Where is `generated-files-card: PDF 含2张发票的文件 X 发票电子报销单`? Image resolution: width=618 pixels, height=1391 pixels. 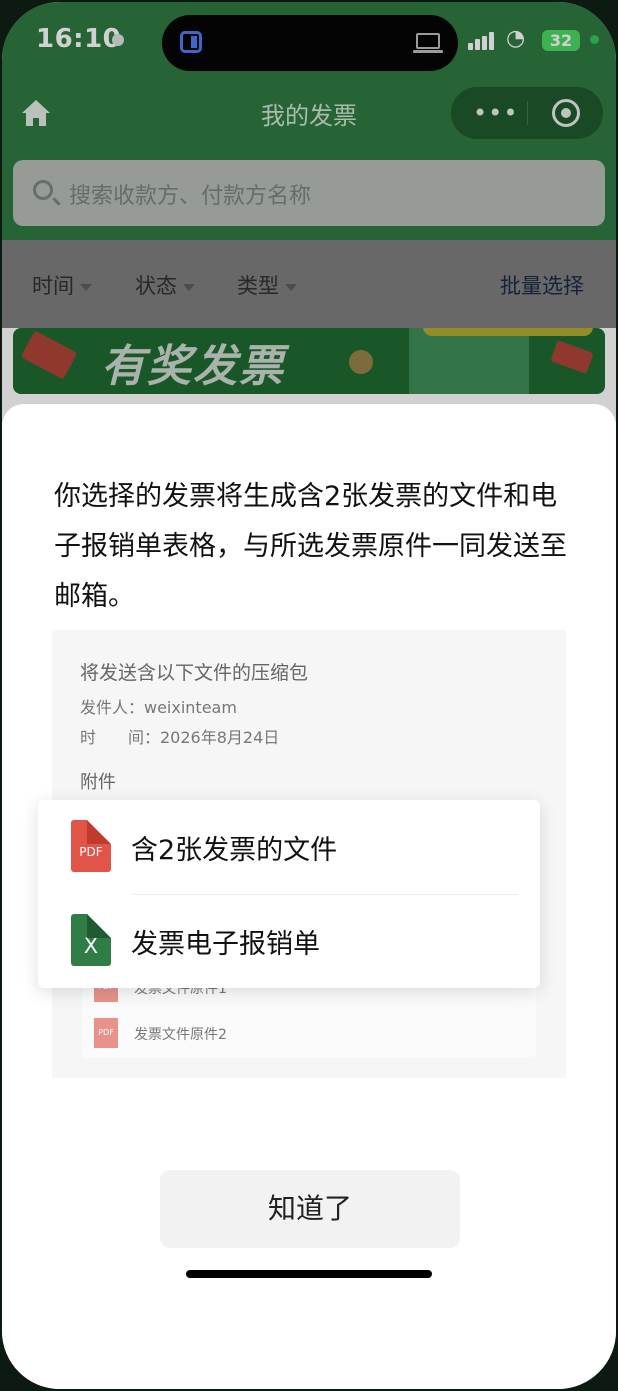 generated-files-card: PDF 含2张发票的文件 X 发票电子报销单 is located at coordinates (289, 894).